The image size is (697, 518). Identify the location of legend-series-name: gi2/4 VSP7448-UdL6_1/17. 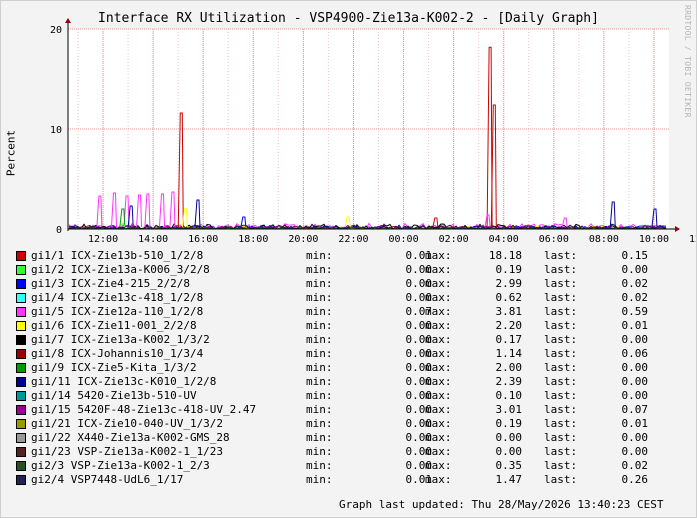
(107, 479).